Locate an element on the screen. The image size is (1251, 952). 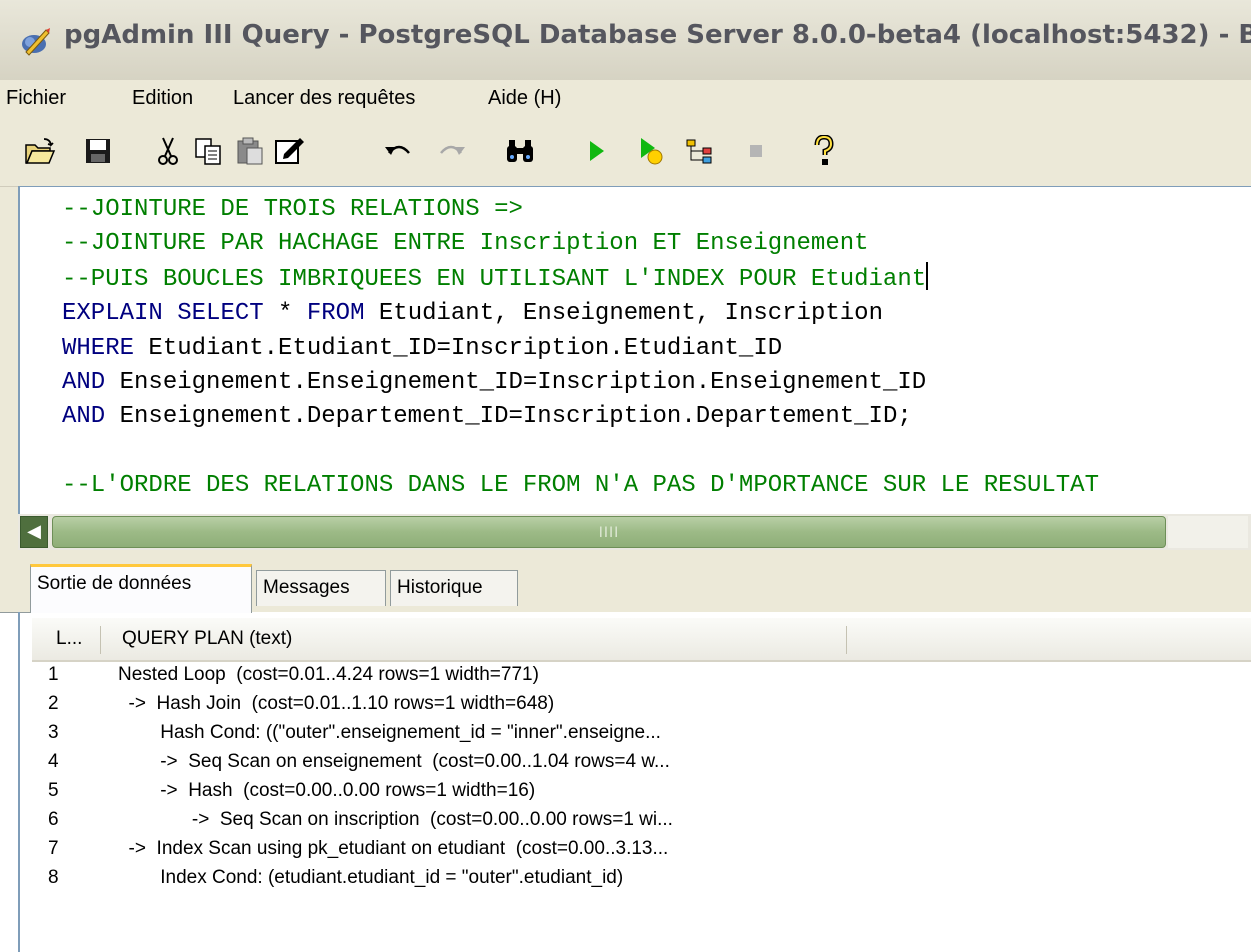
sql-keyword: FROM is located at coordinates (335, 314).